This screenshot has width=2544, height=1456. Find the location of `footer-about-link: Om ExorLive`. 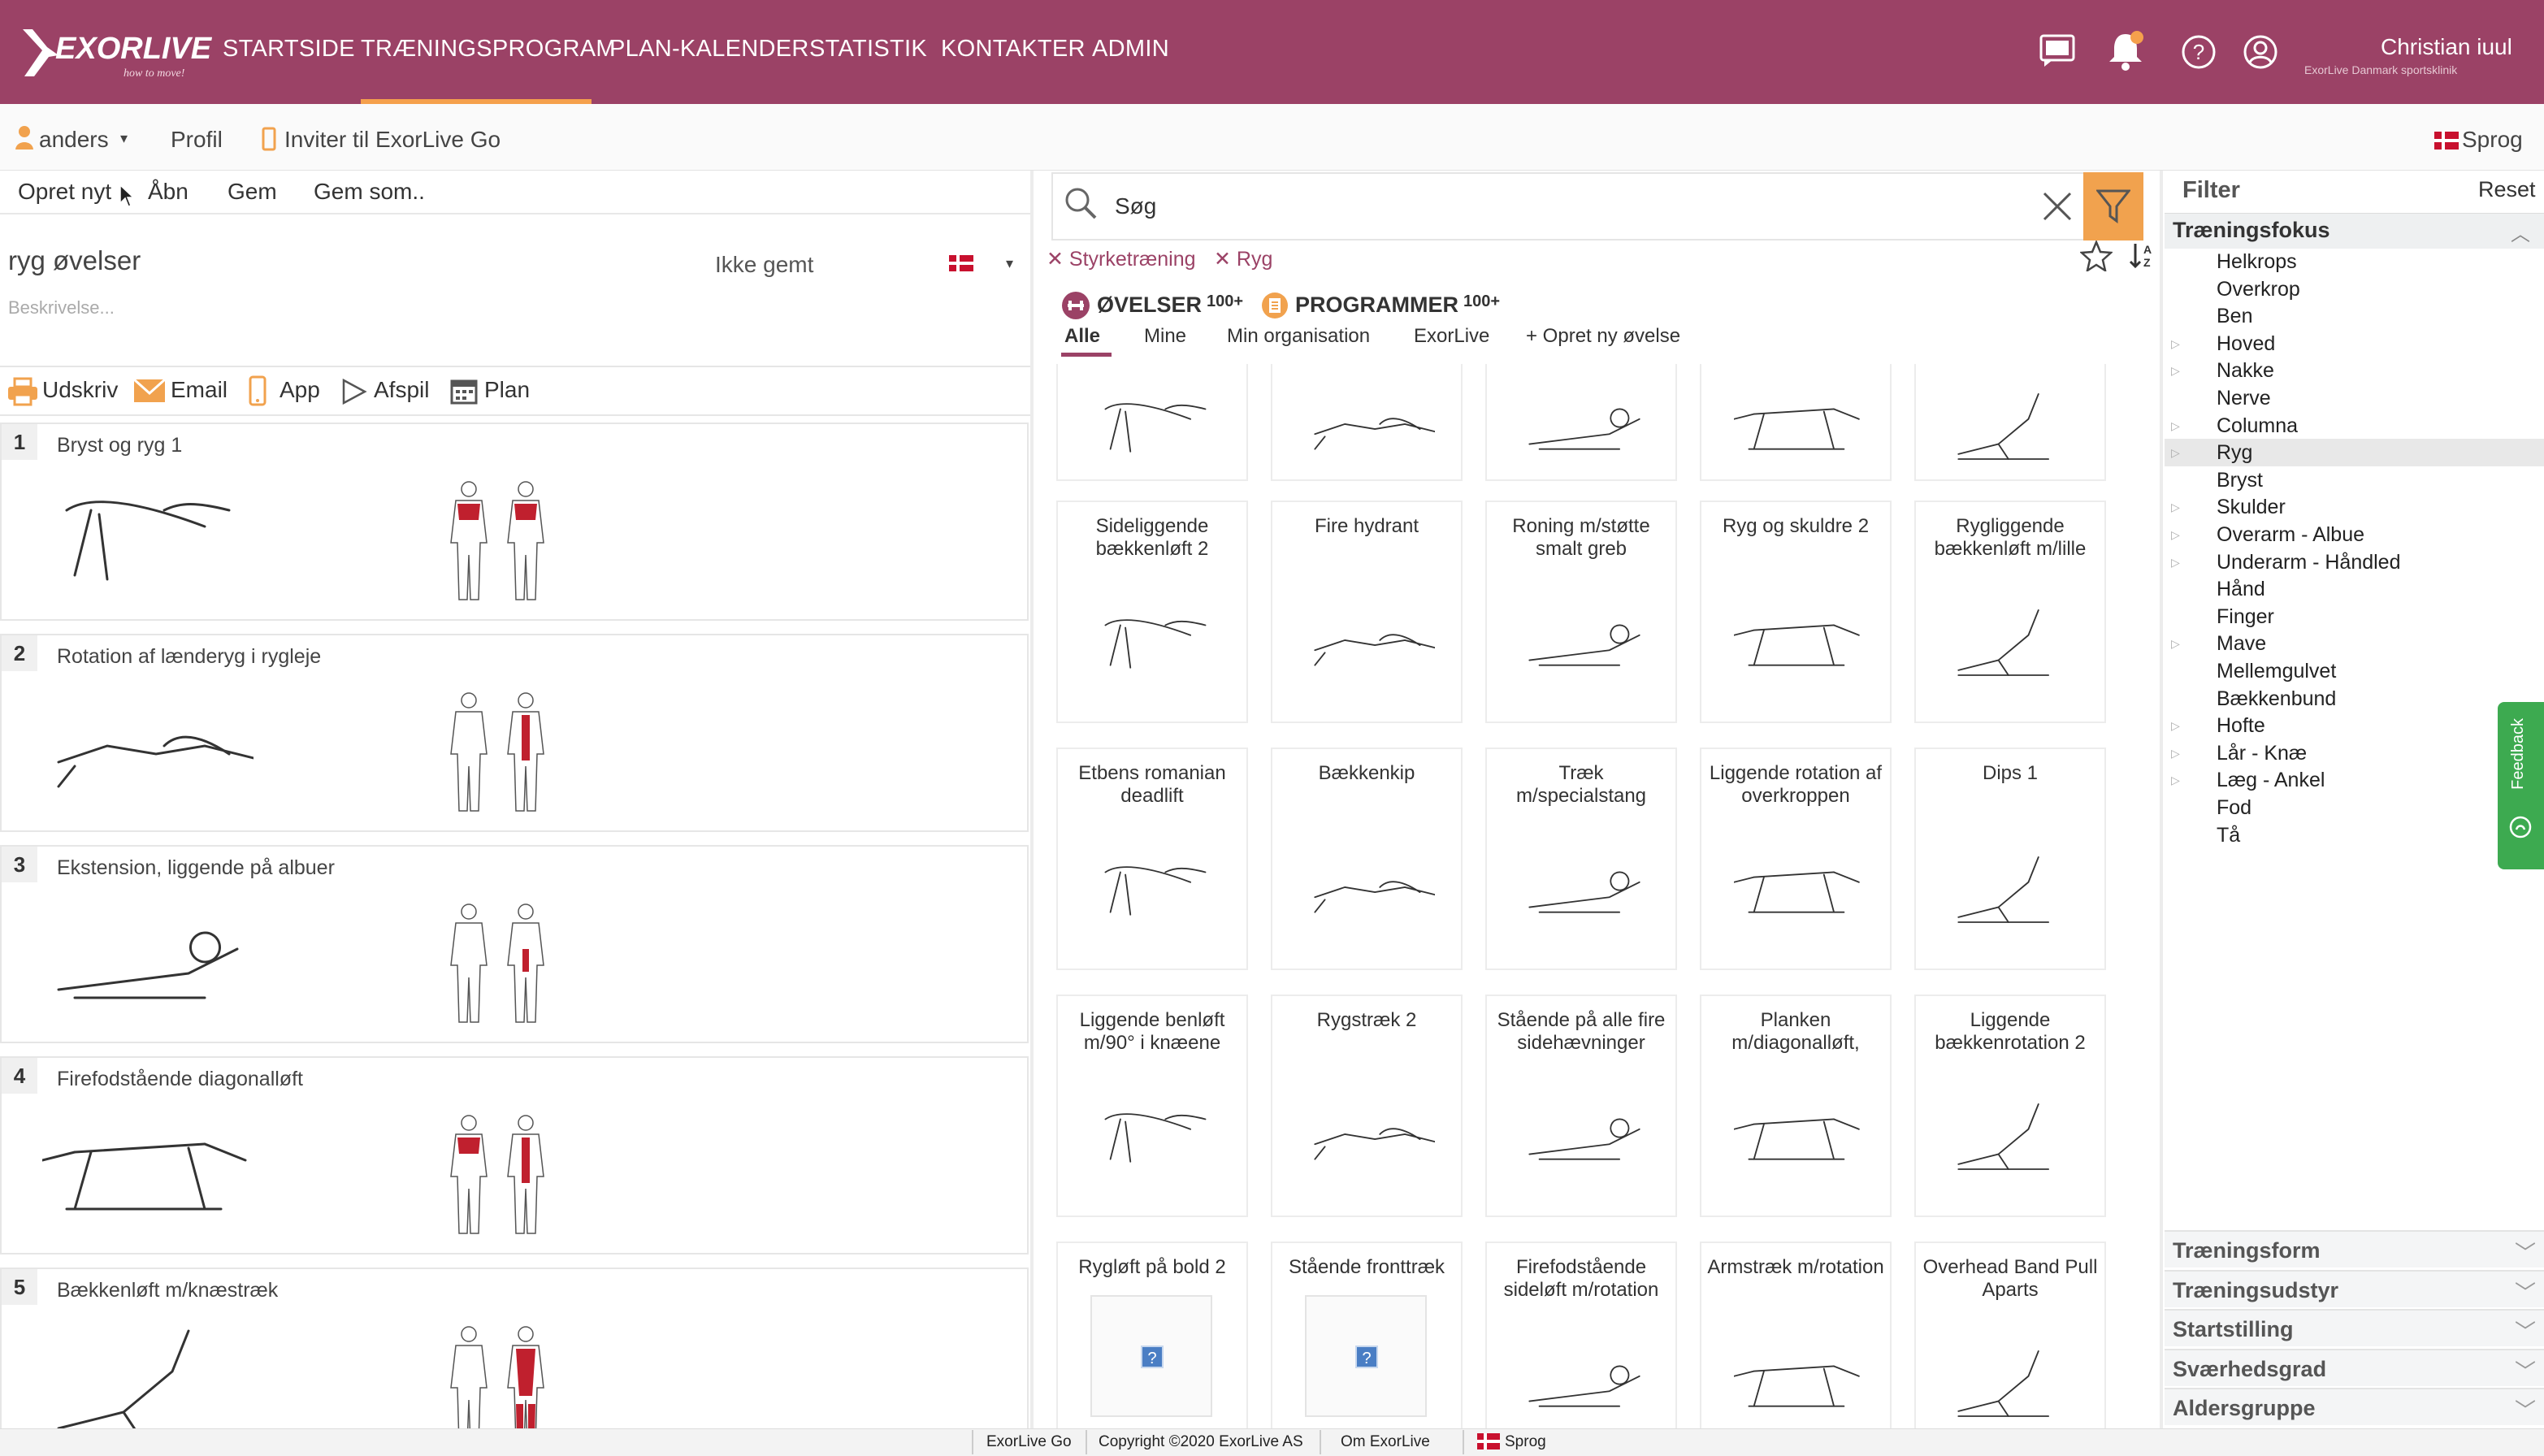

footer-about-link: Om ExorLive is located at coordinates (1386, 1442).